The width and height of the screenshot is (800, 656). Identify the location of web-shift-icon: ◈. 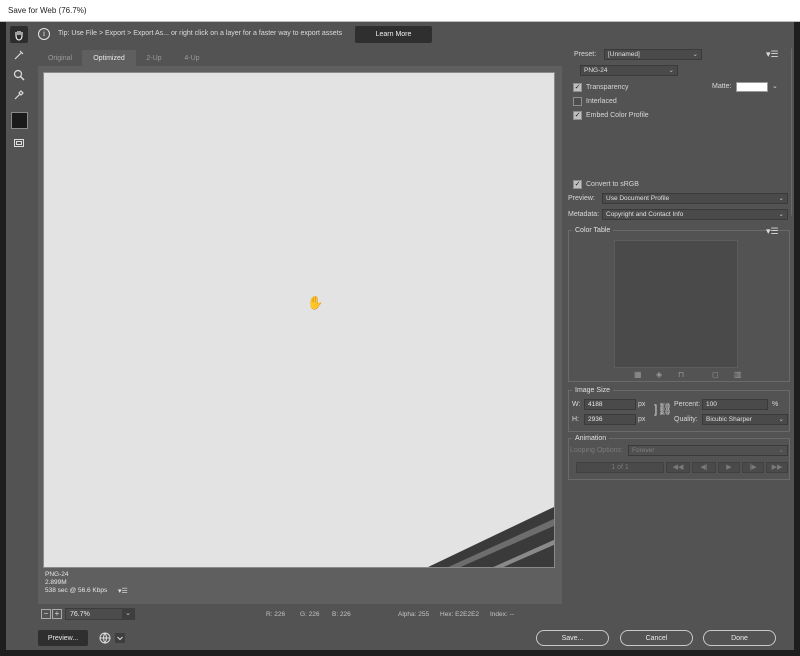
(659, 374).